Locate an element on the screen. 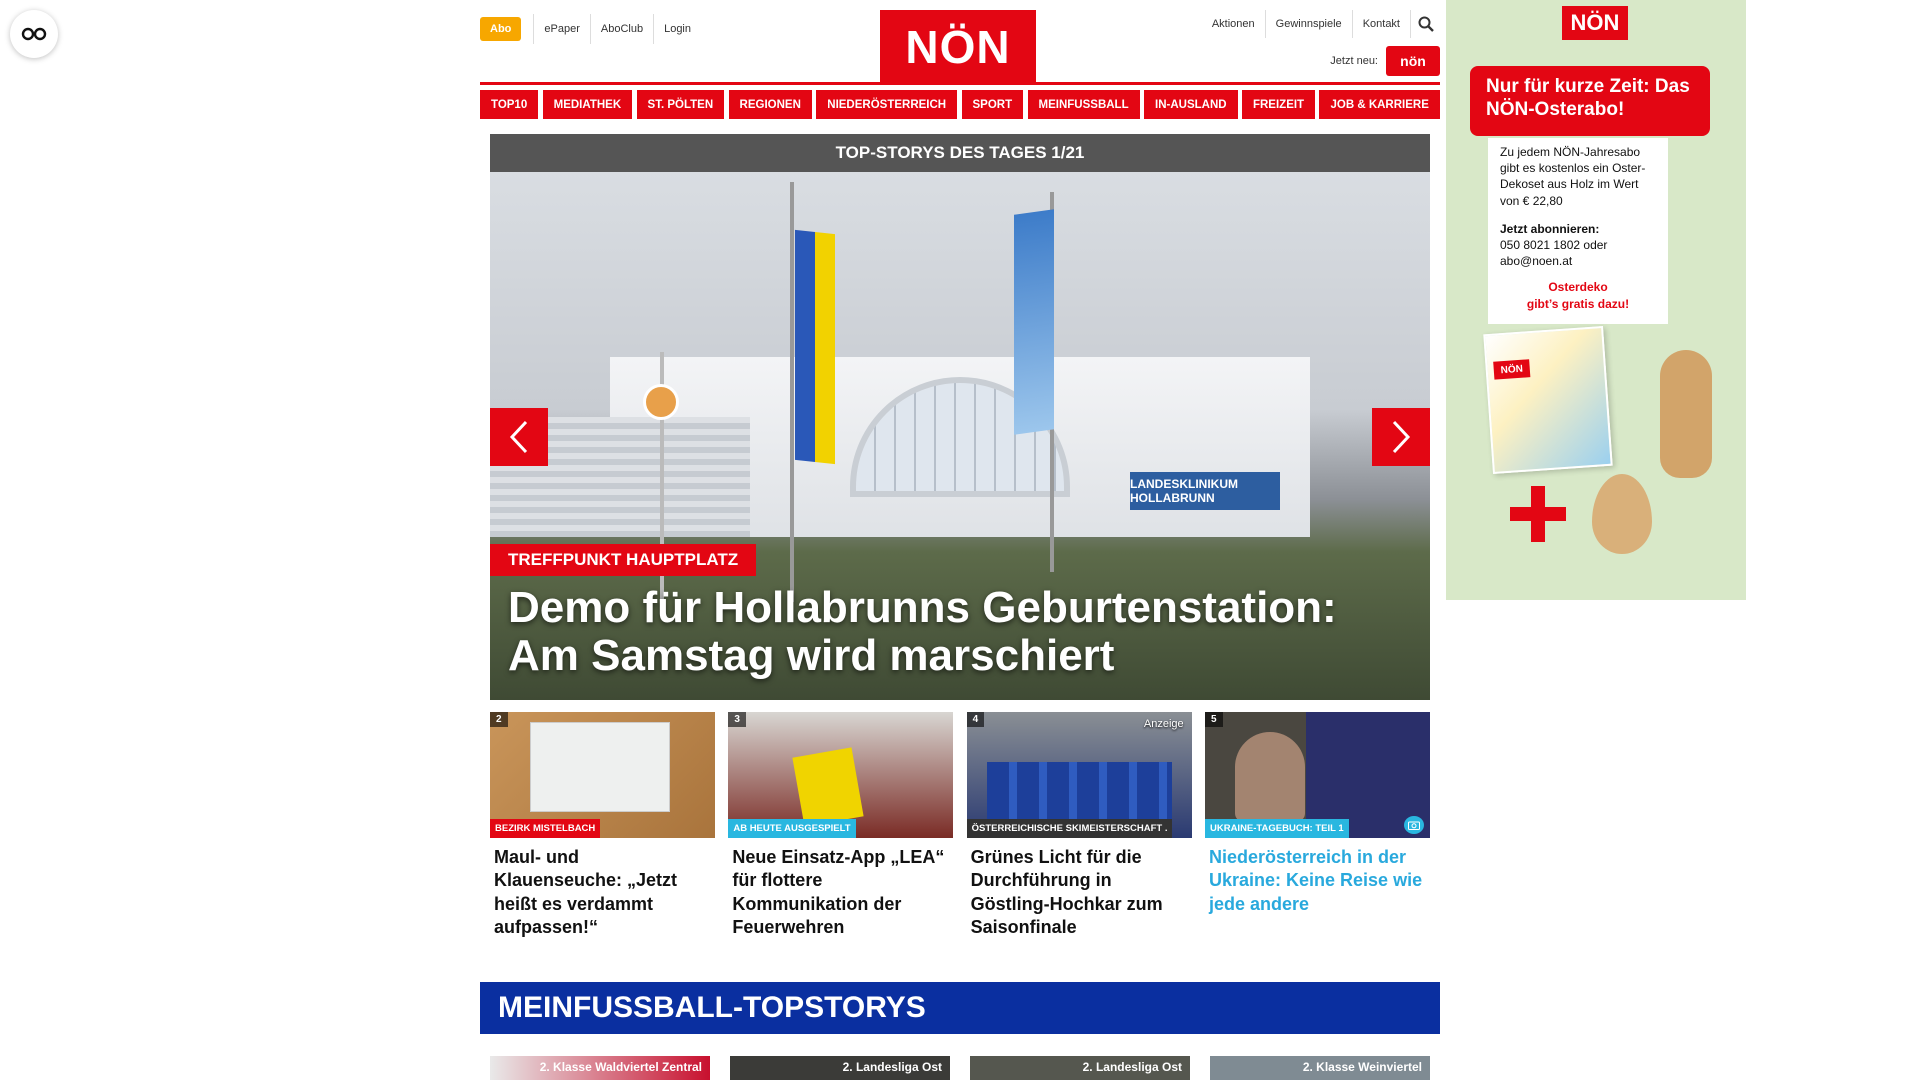 Image resolution: width=1920 pixels, height=1080 pixels. nav-freizeit: FREIZEIT is located at coordinates (1278, 104).